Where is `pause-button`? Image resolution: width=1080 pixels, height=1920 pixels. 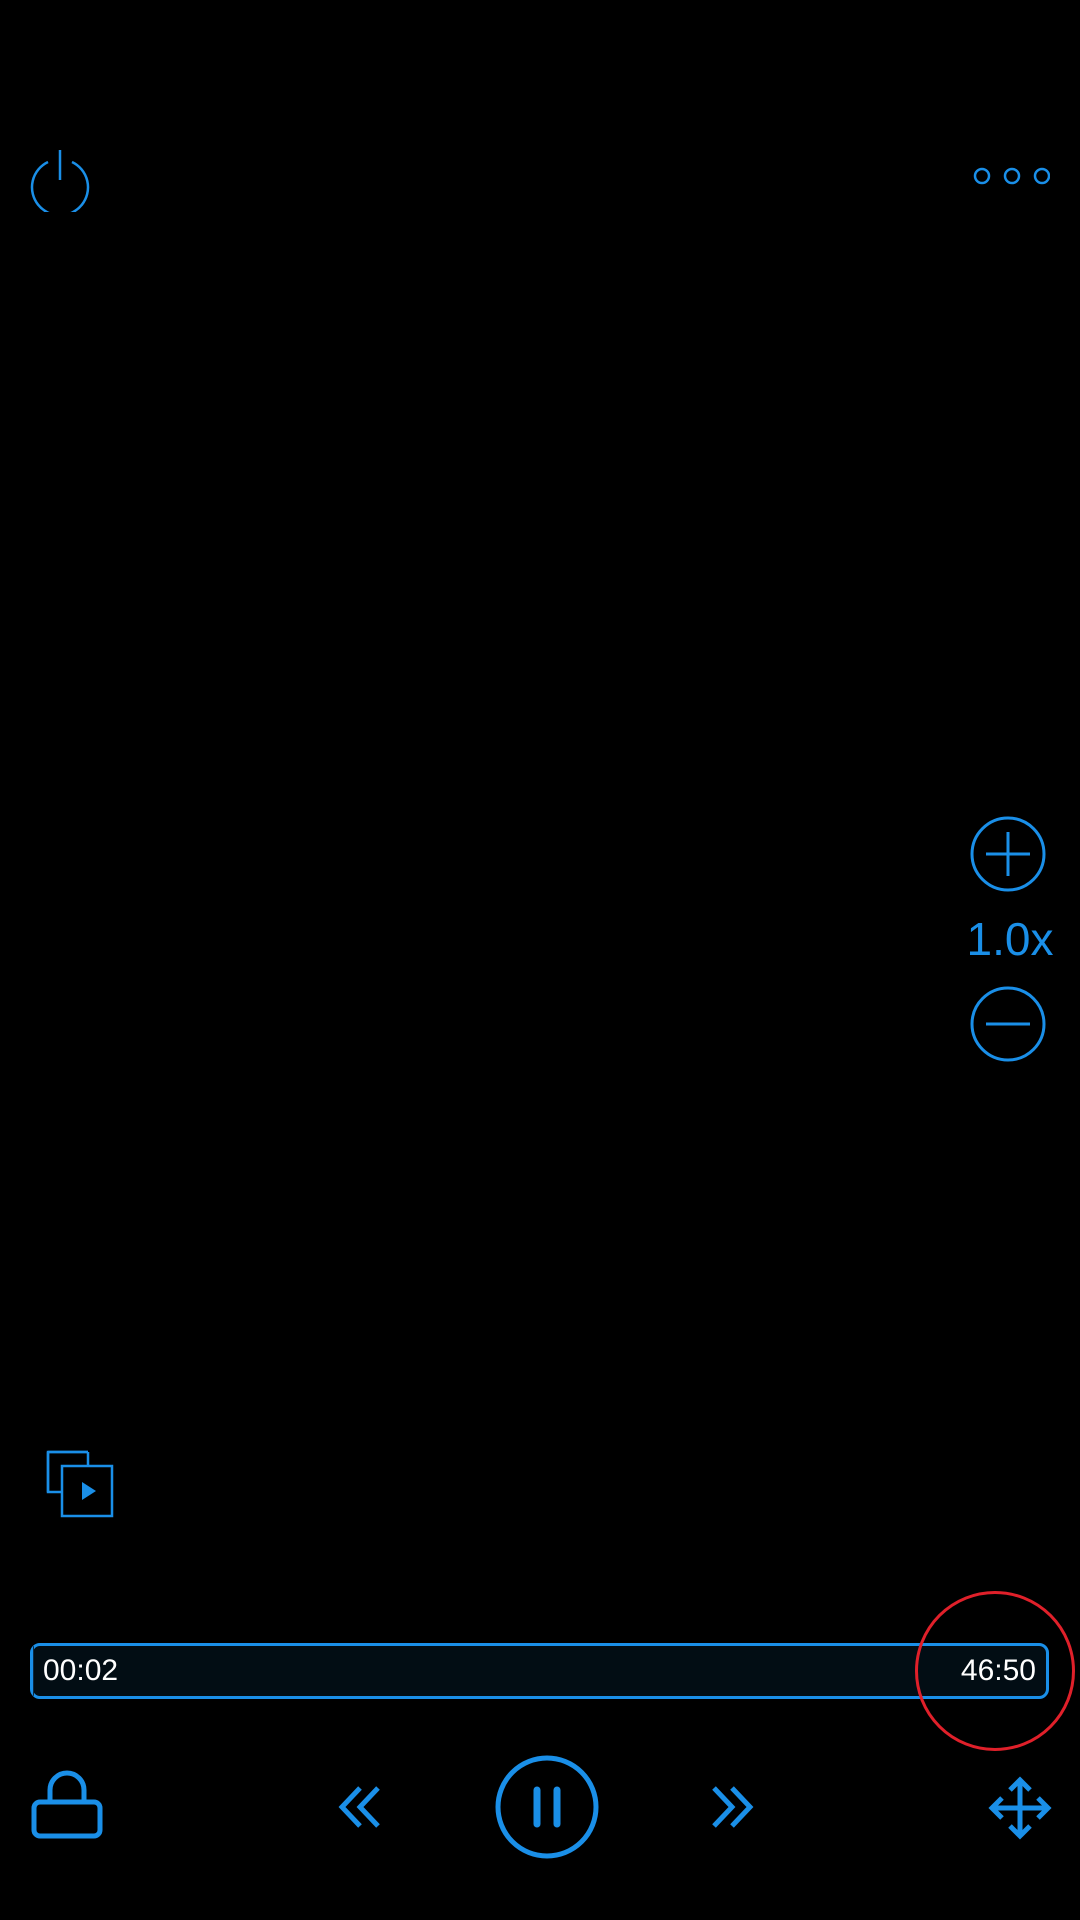
pause-button is located at coordinates (547, 1807).